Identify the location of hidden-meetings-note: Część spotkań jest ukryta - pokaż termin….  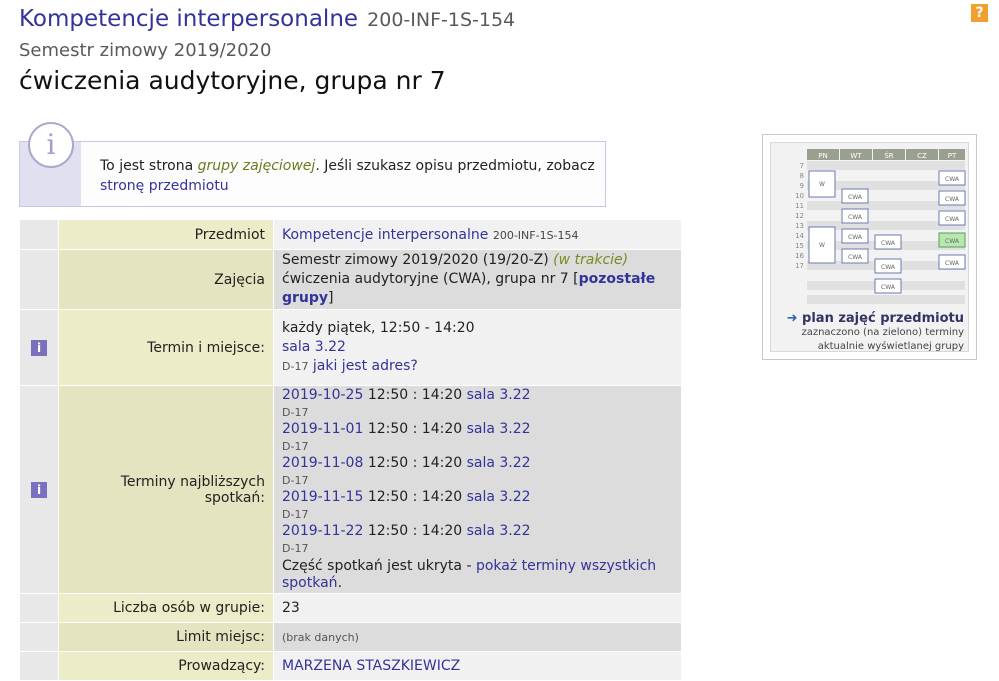
(481, 575).